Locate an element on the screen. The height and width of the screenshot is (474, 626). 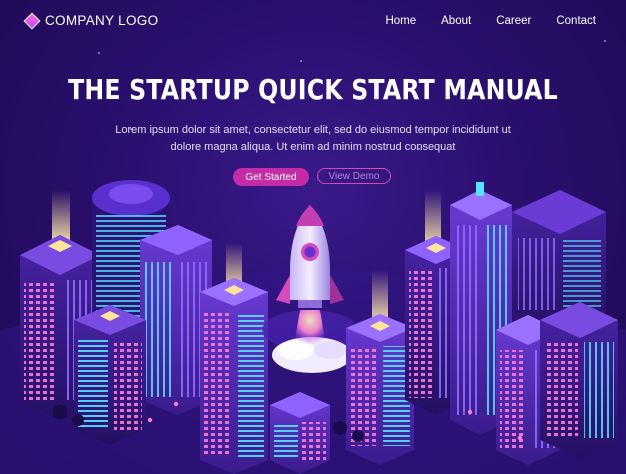
view-demo-button: View Demo is located at coordinates (354, 176).